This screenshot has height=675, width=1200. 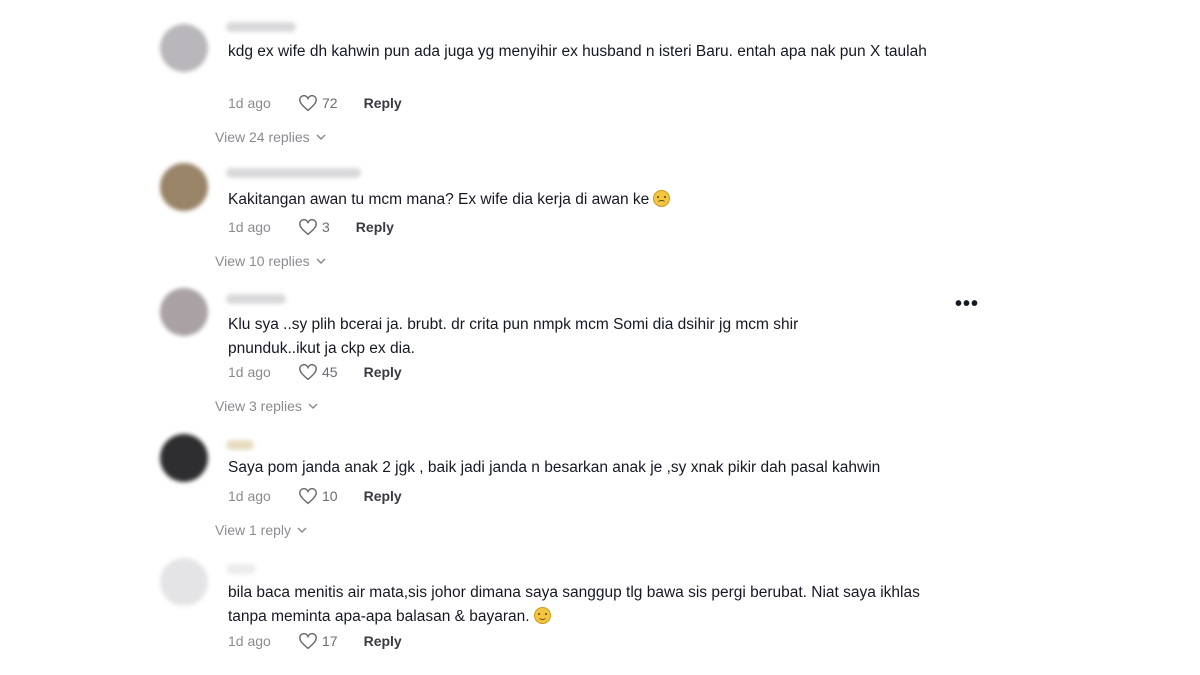 What do you see at coordinates (330, 103) in the screenshot?
I see `like-count: 72` at bounding box center [330, 103].